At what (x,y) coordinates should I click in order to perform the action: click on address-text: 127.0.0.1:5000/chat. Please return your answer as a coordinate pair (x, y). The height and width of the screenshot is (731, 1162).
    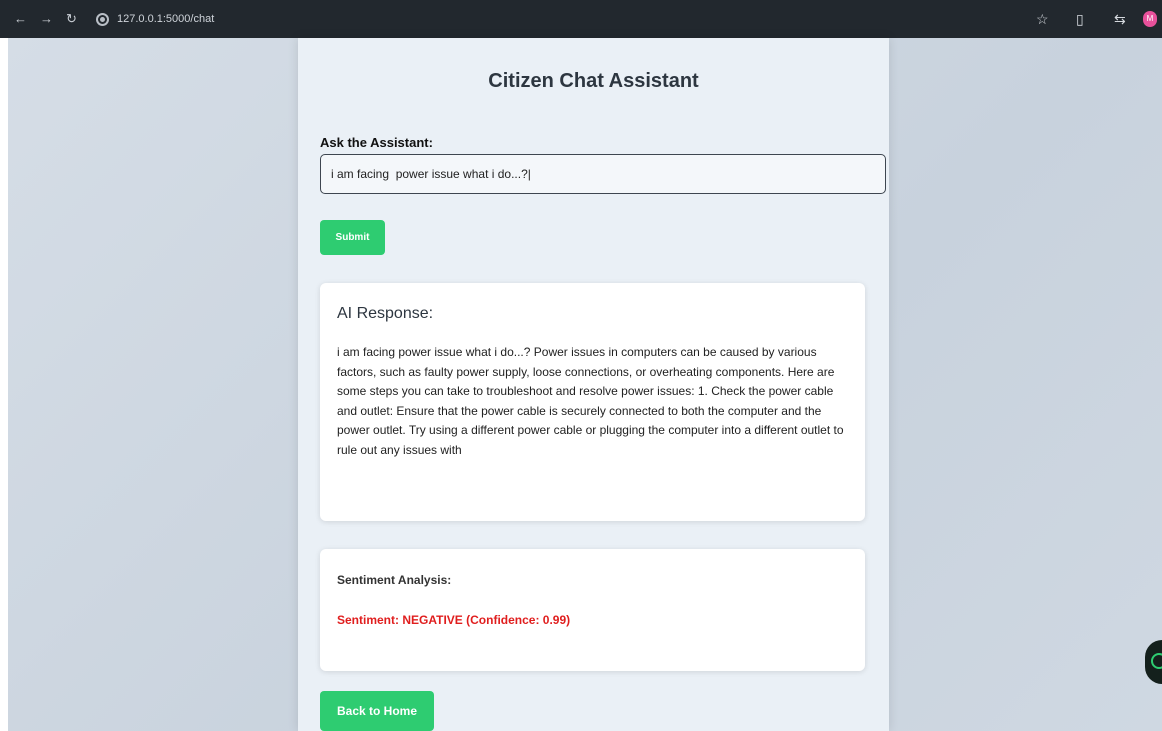
    Looking at the image, I should click on (166, 19).